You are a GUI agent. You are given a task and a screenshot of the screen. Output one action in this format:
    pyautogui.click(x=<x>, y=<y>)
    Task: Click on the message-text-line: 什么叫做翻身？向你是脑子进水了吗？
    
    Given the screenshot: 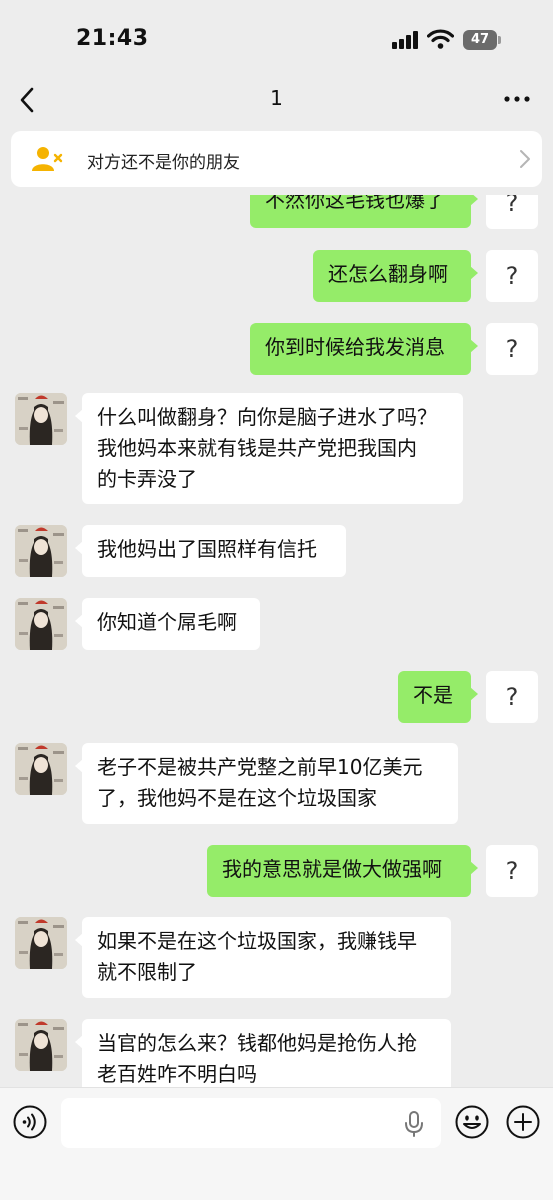 What is the action you would take?
    pyautogui.click(x=267, y=417)
    